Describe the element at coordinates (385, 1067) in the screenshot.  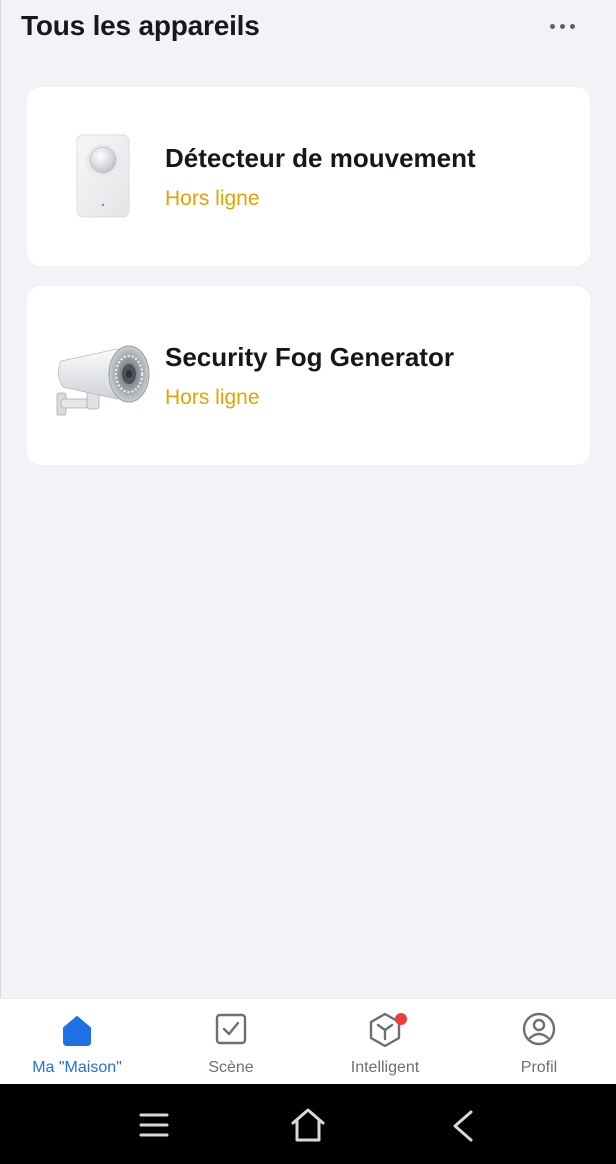
I see `tab-label: Intelligent` at that location.